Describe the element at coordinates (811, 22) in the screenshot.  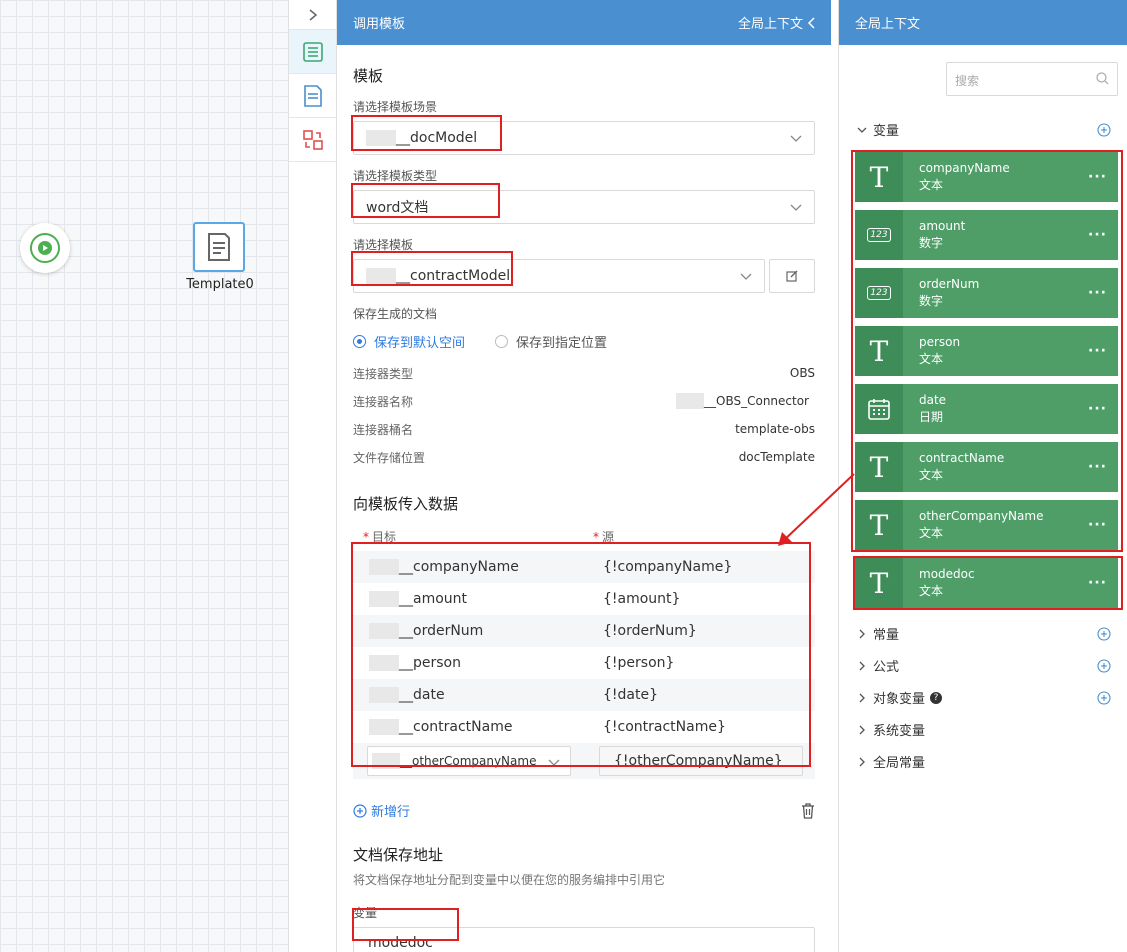
I see `chevron-left-icon` at that location.